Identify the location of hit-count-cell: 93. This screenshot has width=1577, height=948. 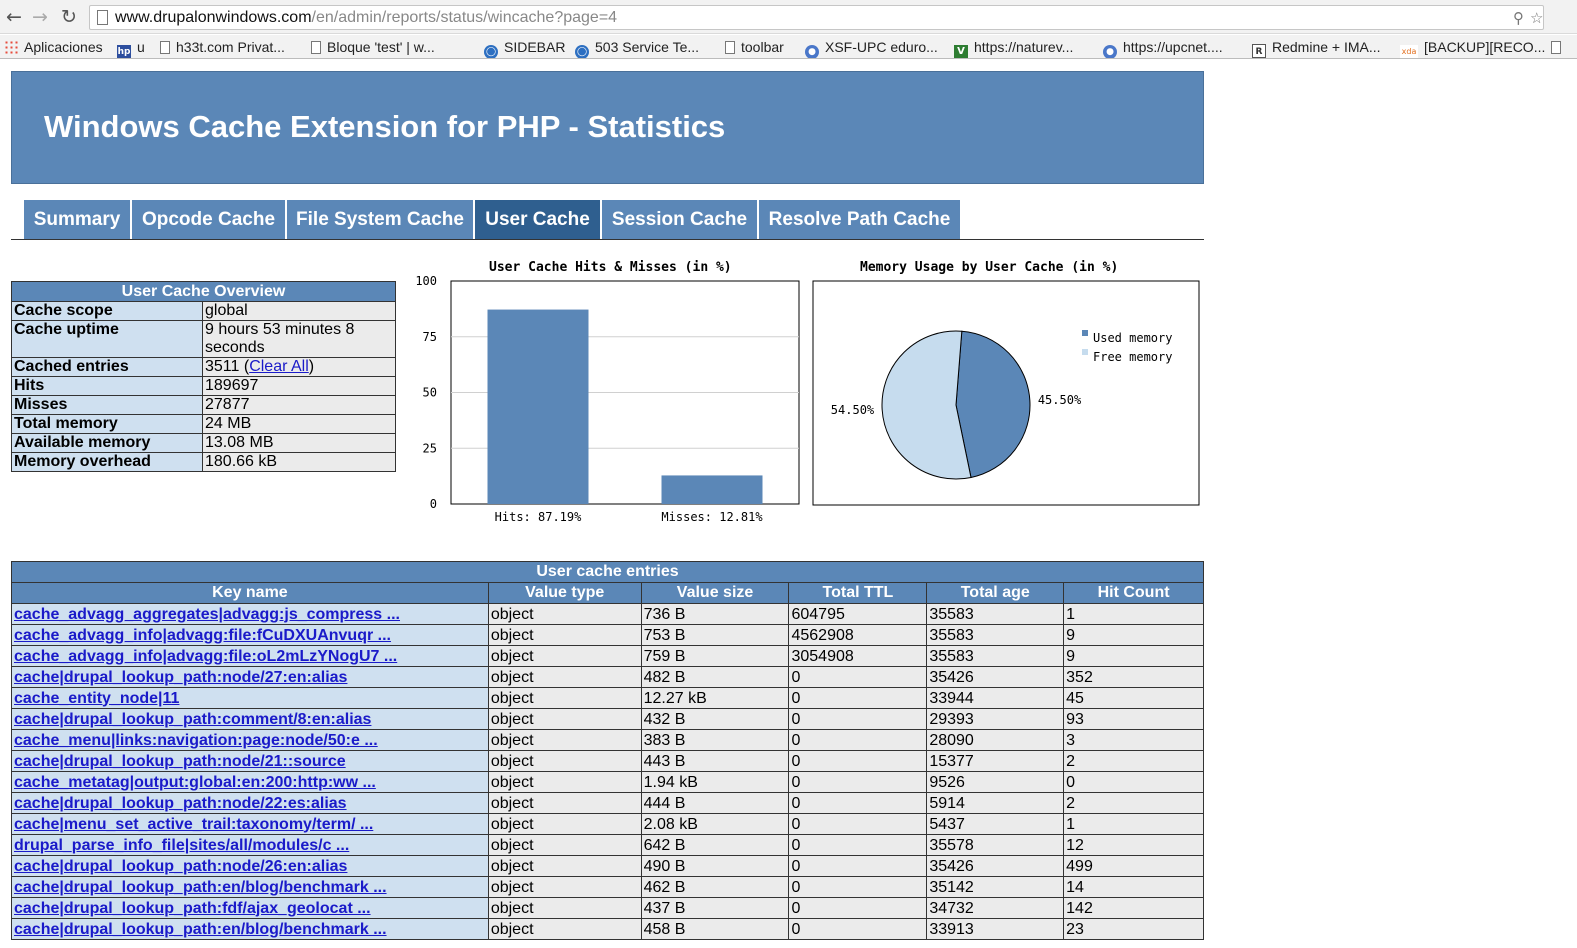
(1133, 719).